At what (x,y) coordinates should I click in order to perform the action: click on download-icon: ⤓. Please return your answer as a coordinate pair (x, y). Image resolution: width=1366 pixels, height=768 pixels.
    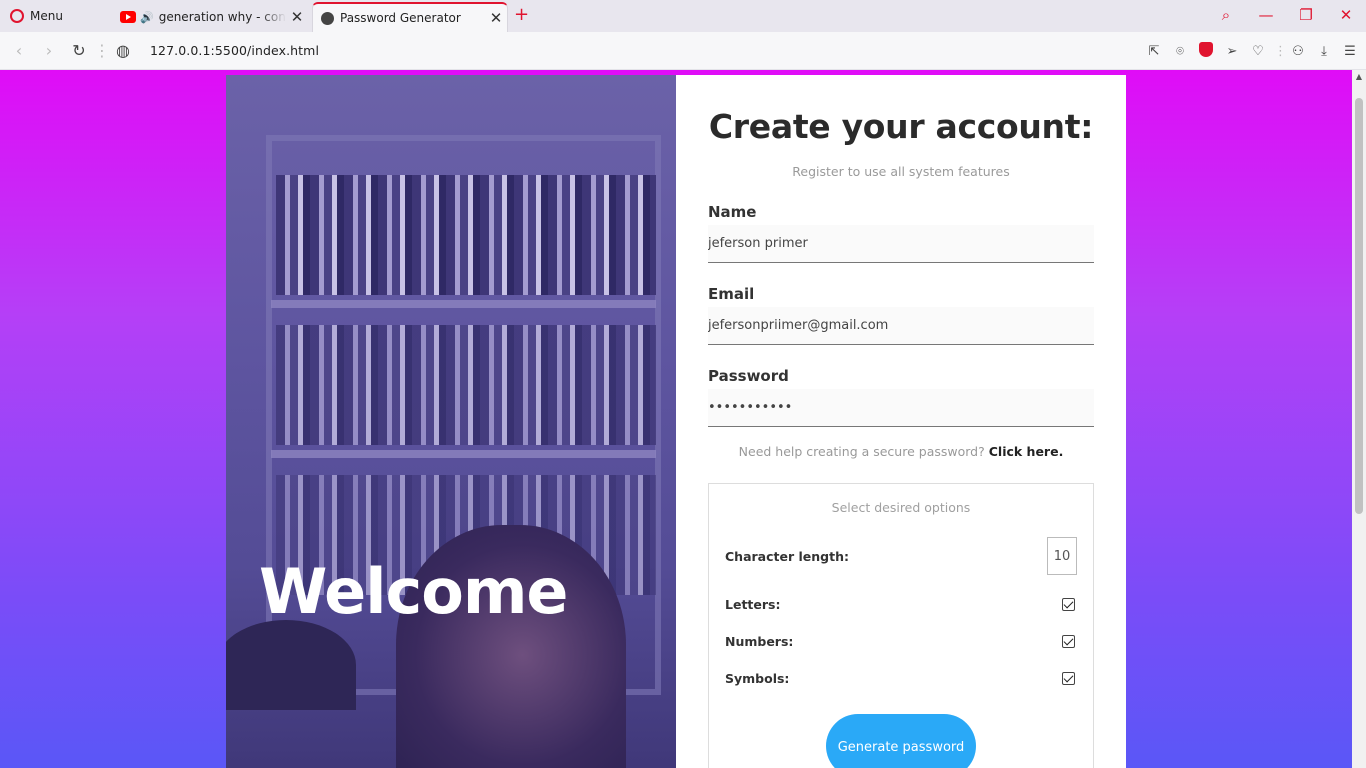
    Looking at the image, I should click on (1324, 51).